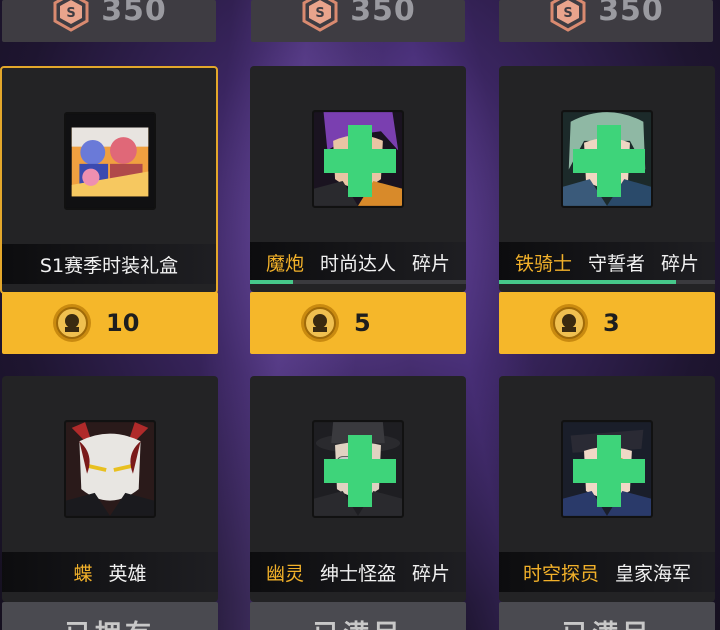 This screenshot has height=630, width=720. I want to click on top-price-bar-1: S 350, so click(109, 21).